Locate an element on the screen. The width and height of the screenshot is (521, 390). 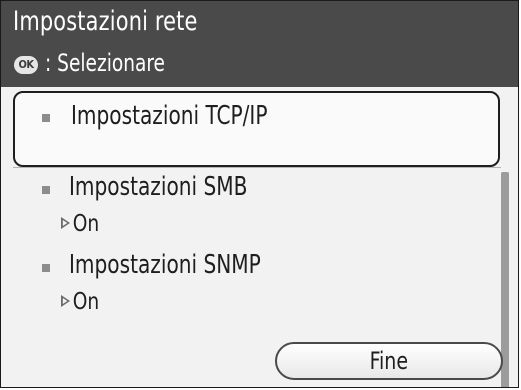
ok-button-icon: OK is located at coordinates (26, 65).